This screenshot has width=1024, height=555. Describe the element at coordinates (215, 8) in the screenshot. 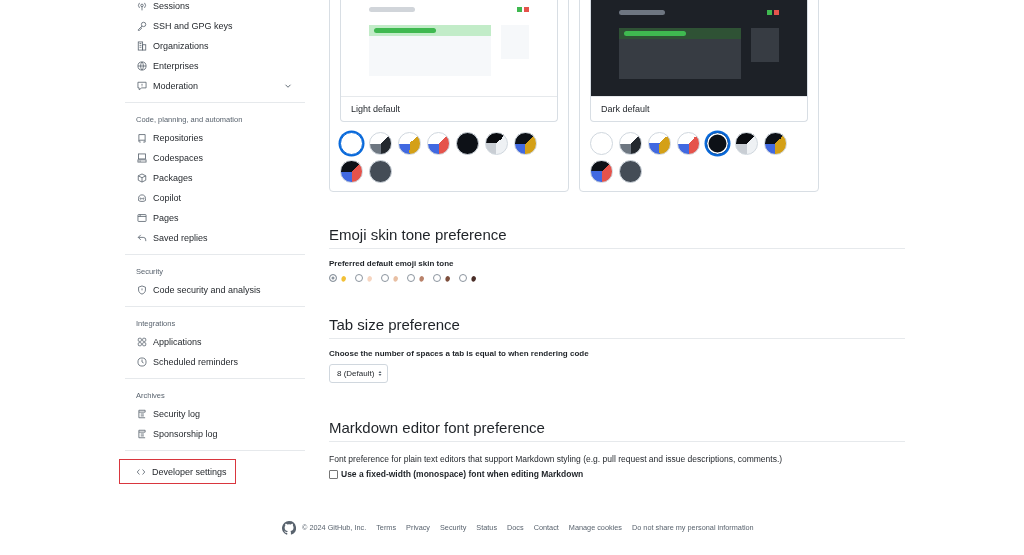

I see `sidebar-item: Sessions` at that location.